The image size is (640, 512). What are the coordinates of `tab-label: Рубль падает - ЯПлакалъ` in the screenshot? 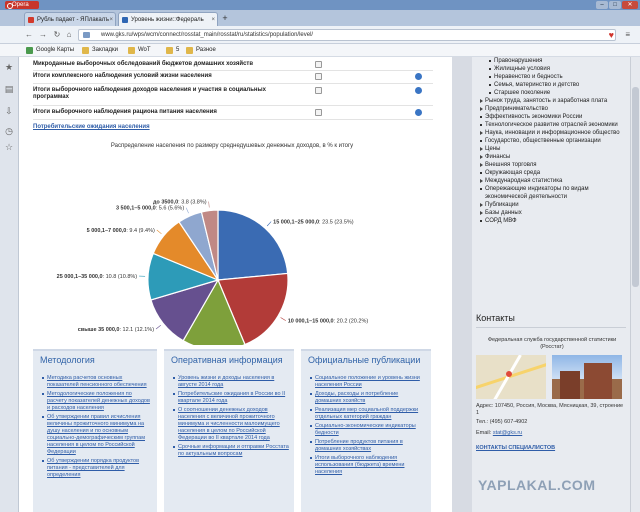 It's located at (73, 20).